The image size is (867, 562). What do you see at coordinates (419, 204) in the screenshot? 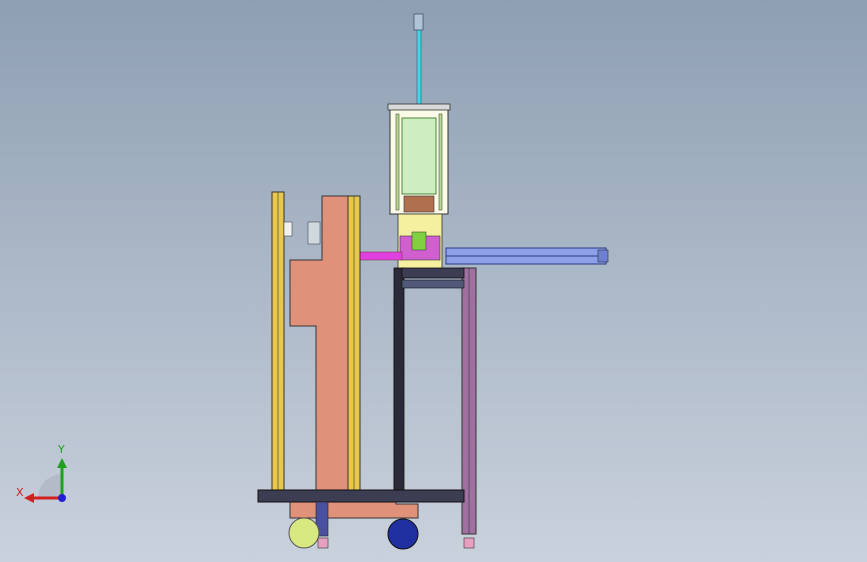
I see `brown-block` at bounding box center [419, 204].